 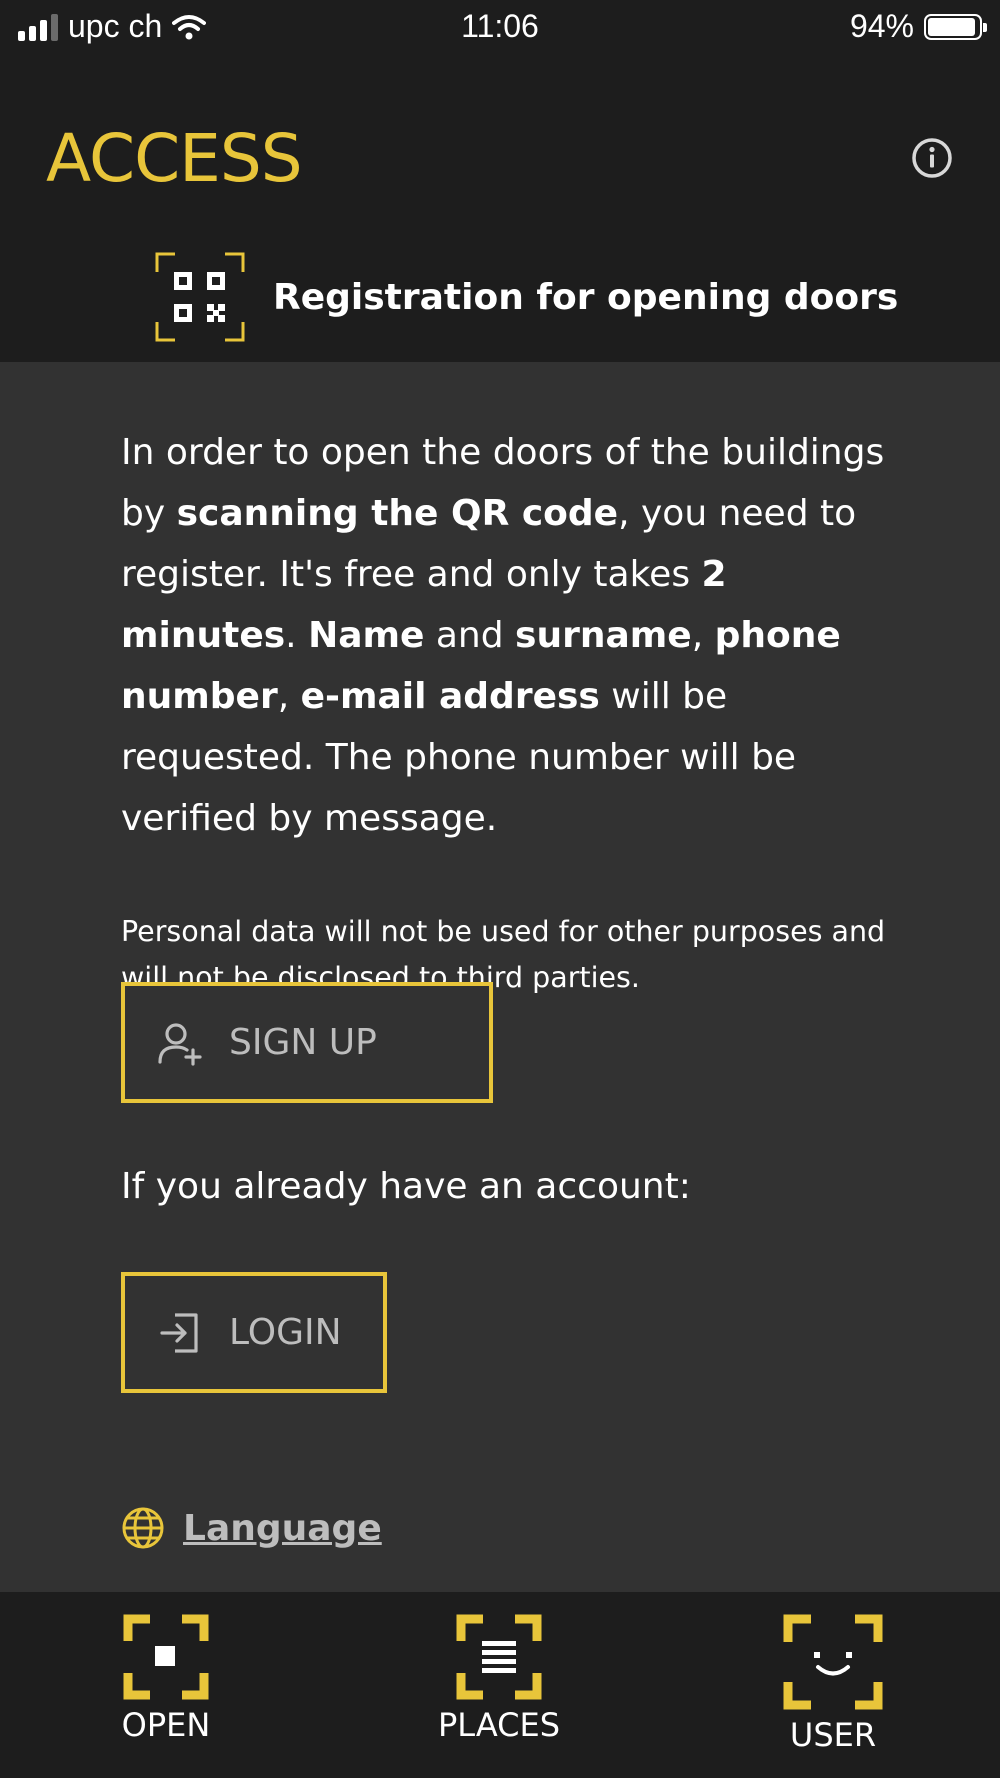 I want to click on app-title: ACCESS, so click(x=174, y=158).